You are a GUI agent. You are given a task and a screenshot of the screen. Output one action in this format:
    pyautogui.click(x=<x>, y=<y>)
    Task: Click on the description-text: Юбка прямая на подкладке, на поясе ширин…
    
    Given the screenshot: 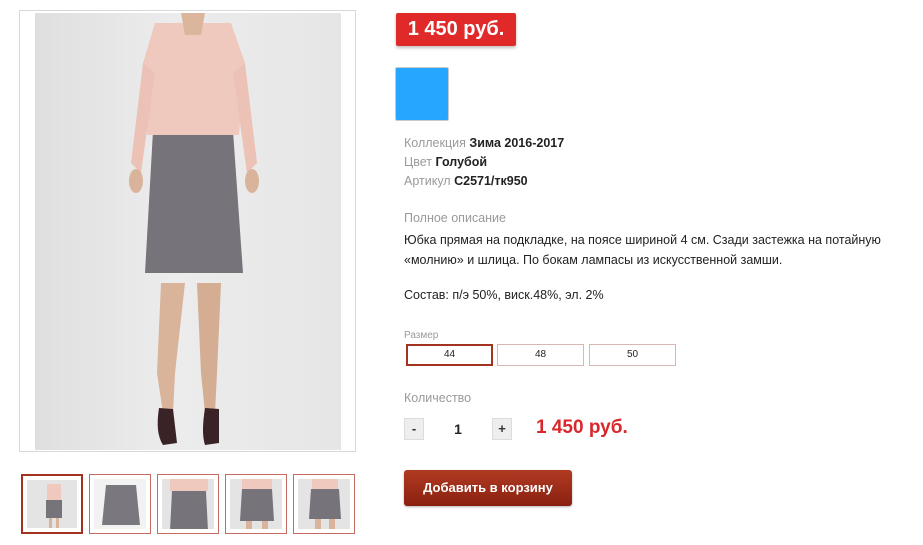 What is the action you would take?
    pyautogui.click(x=642, y=250)
    